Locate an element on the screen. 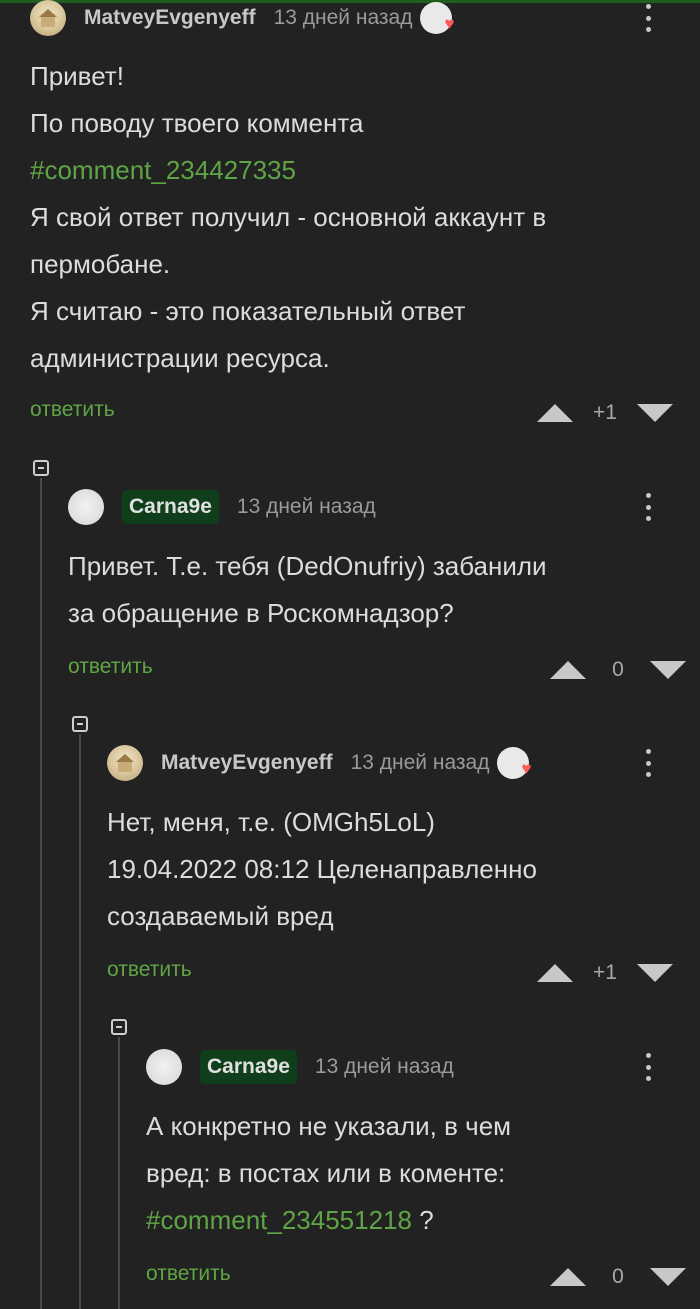  comment-text-line: за обращение в Роскомнадзор? is located at coordinates (261, 613).